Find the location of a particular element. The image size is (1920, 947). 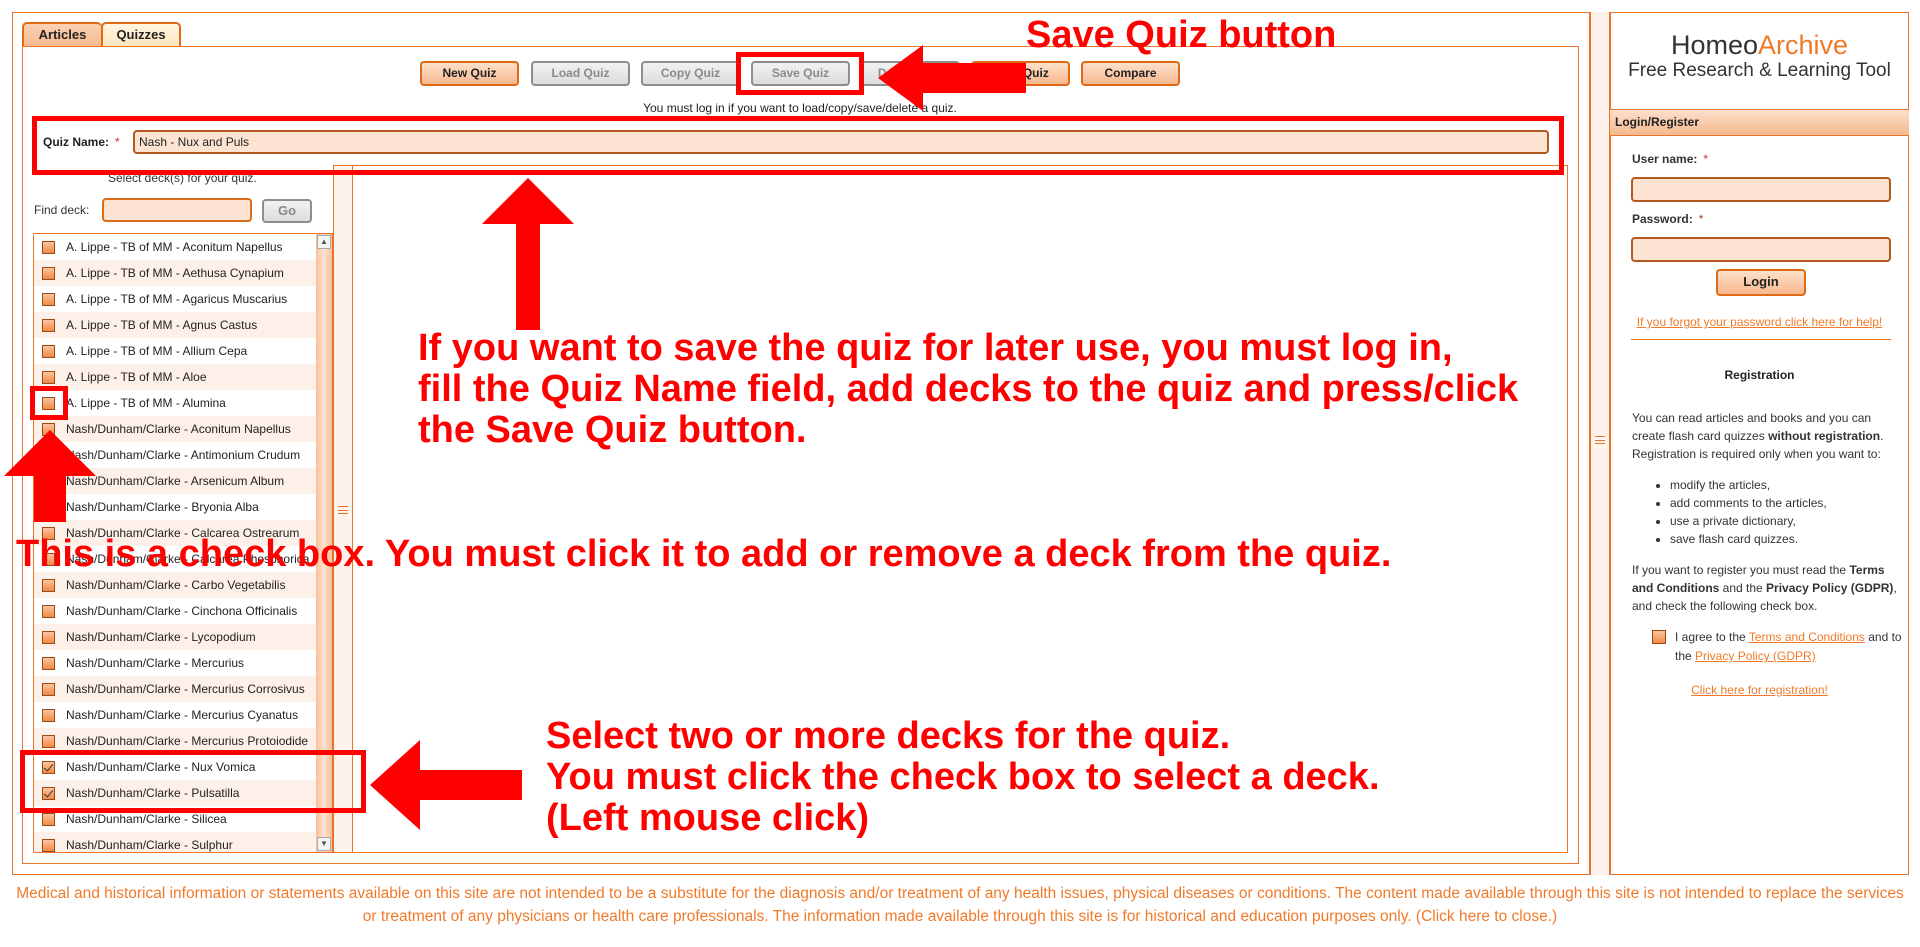

deck-label: Nash/Dunham/Clarke - Mercurius Cyanatus is located at coordinates (182, 715).